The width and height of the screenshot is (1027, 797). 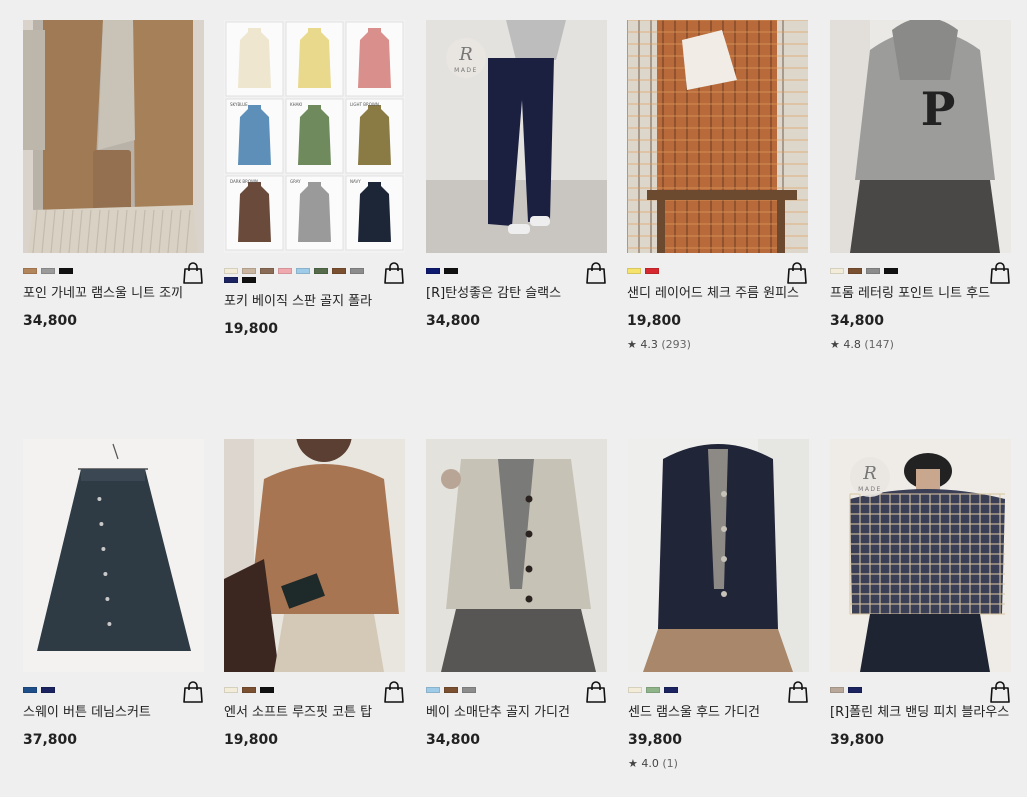 I want to click on product-card: 스웨이 버튼 데님스커트 37,800, so click(x=113, y=593).